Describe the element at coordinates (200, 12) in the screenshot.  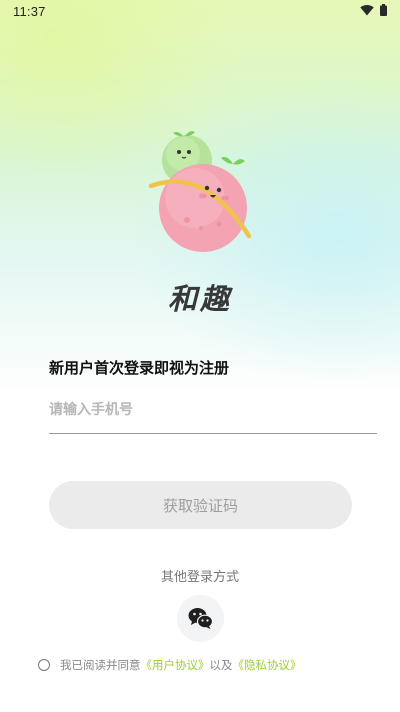
I see `status-bar: 11:37` at that location.